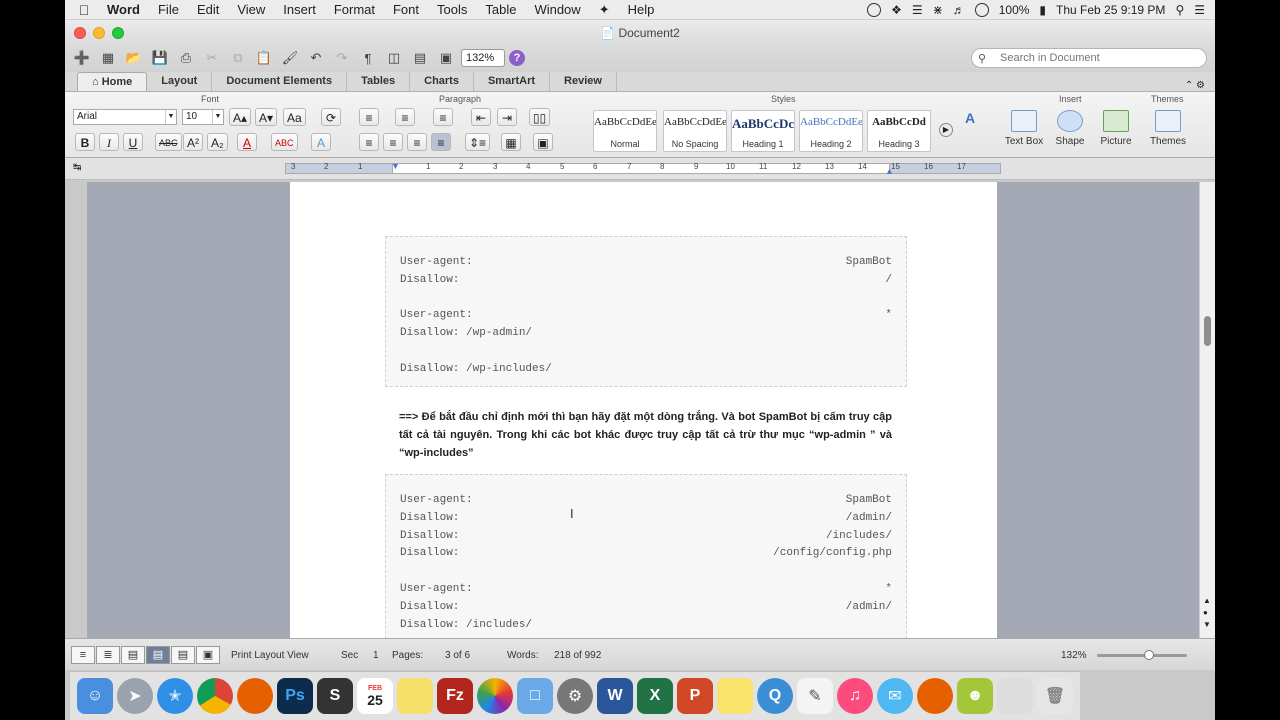  Describe the element at coordinates (763, 131) in the screenshot. I see `style-heading-1: AaBbCcDc Heading 1` at that location.